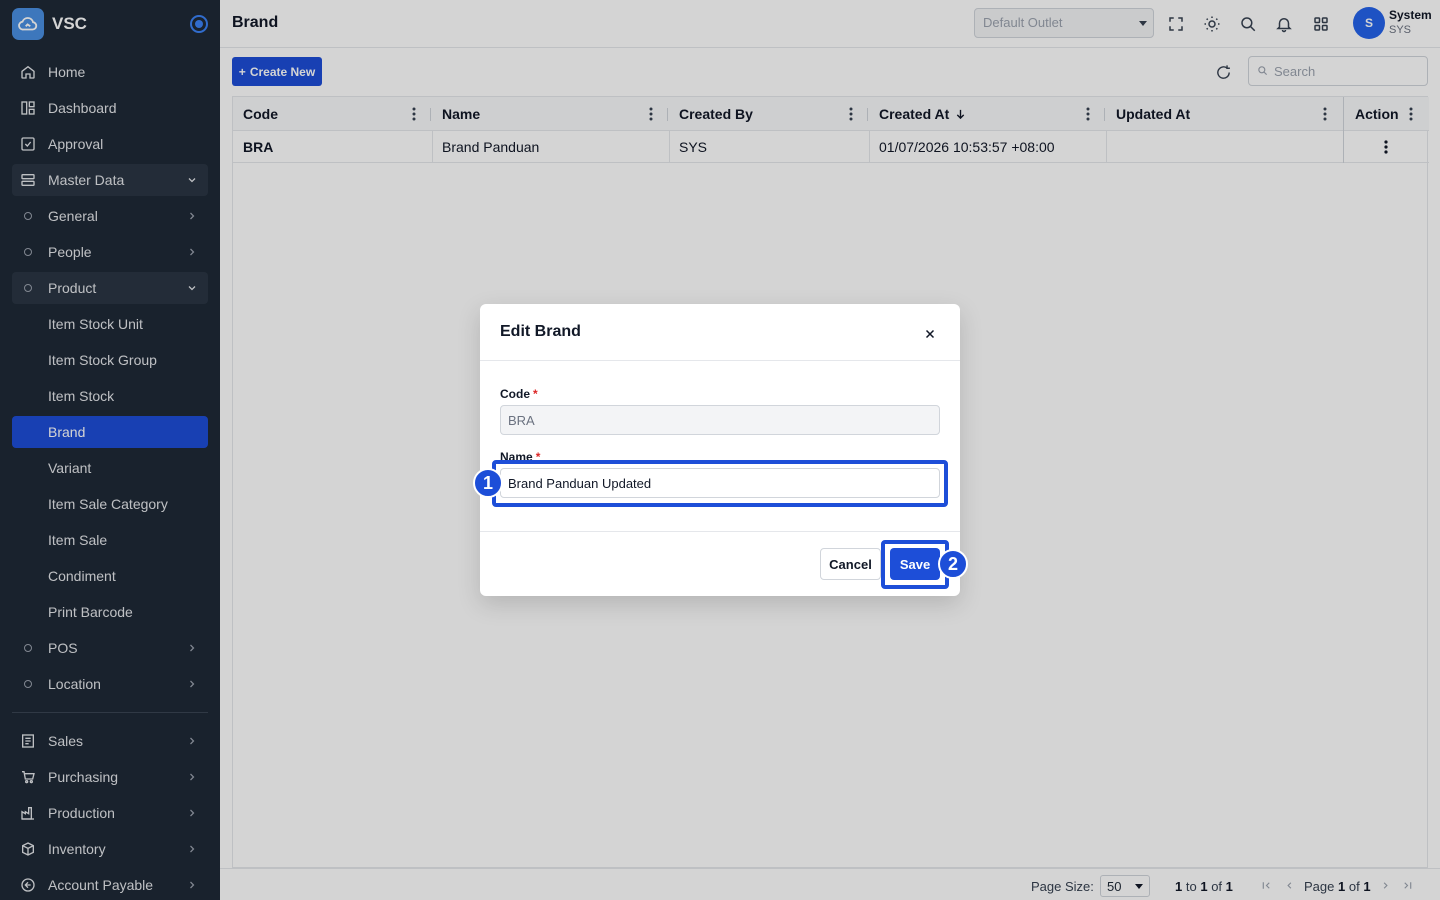 This screenshot has height=900, width=1440. Describe the element at coordinates (488, 483) in the screenshot. I see `step-badge-1: 1` at that location.